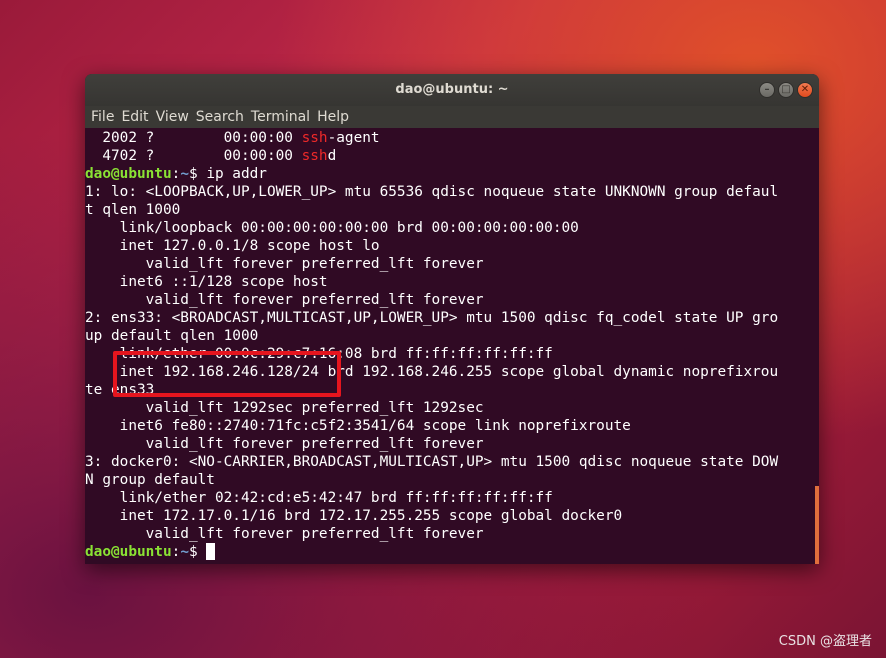  Describe the element at coordinates (284, 408) in the screenshot. I see `output-line: valid_lft 1292sec preferred_lft 1292sec` at that location.